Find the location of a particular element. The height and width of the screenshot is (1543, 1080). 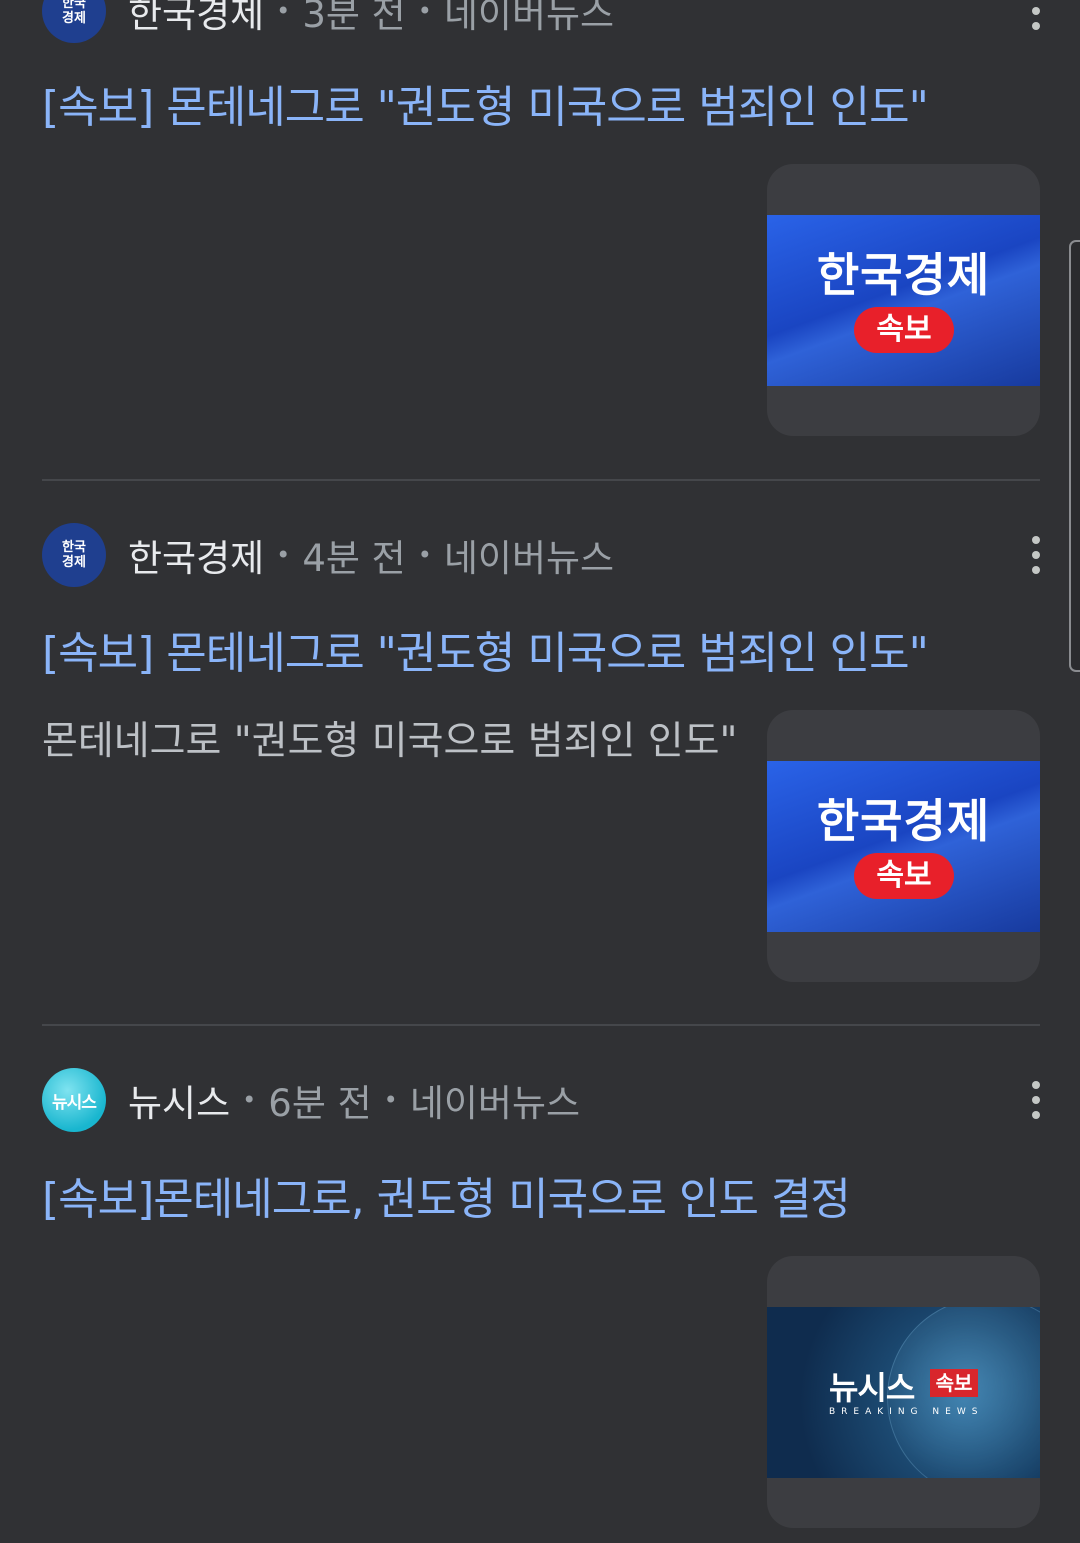

source-row: 뉴시스 • 6분 전 • 네이버뉴스 is located at coordinates (354, 1100).